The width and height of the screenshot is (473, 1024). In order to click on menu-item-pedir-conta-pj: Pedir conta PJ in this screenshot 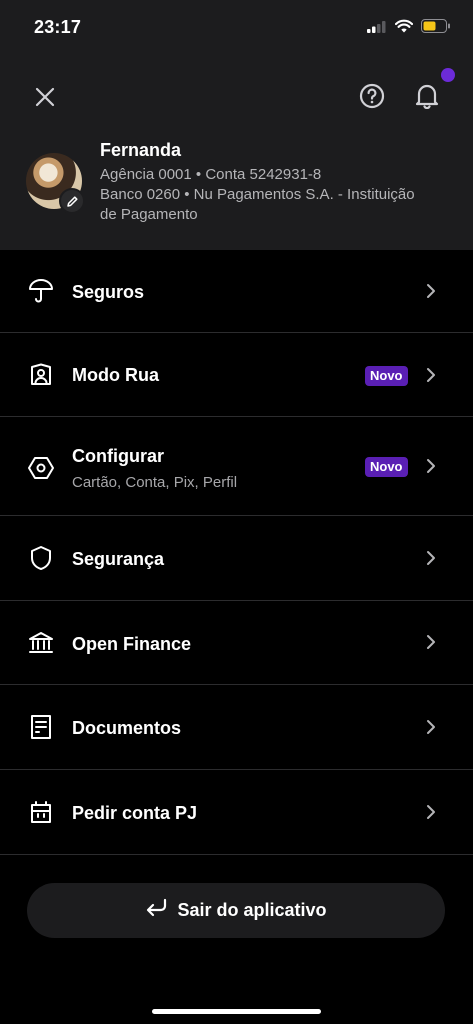, I will do `click(236, 812)`.